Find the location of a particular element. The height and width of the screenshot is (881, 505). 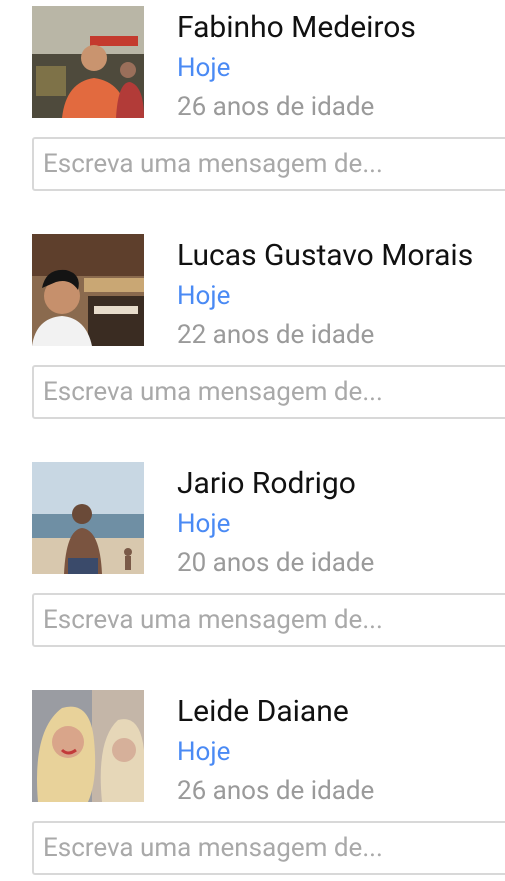

friend-name: Fabinho Medeiros is located at coordinates (296, 28).